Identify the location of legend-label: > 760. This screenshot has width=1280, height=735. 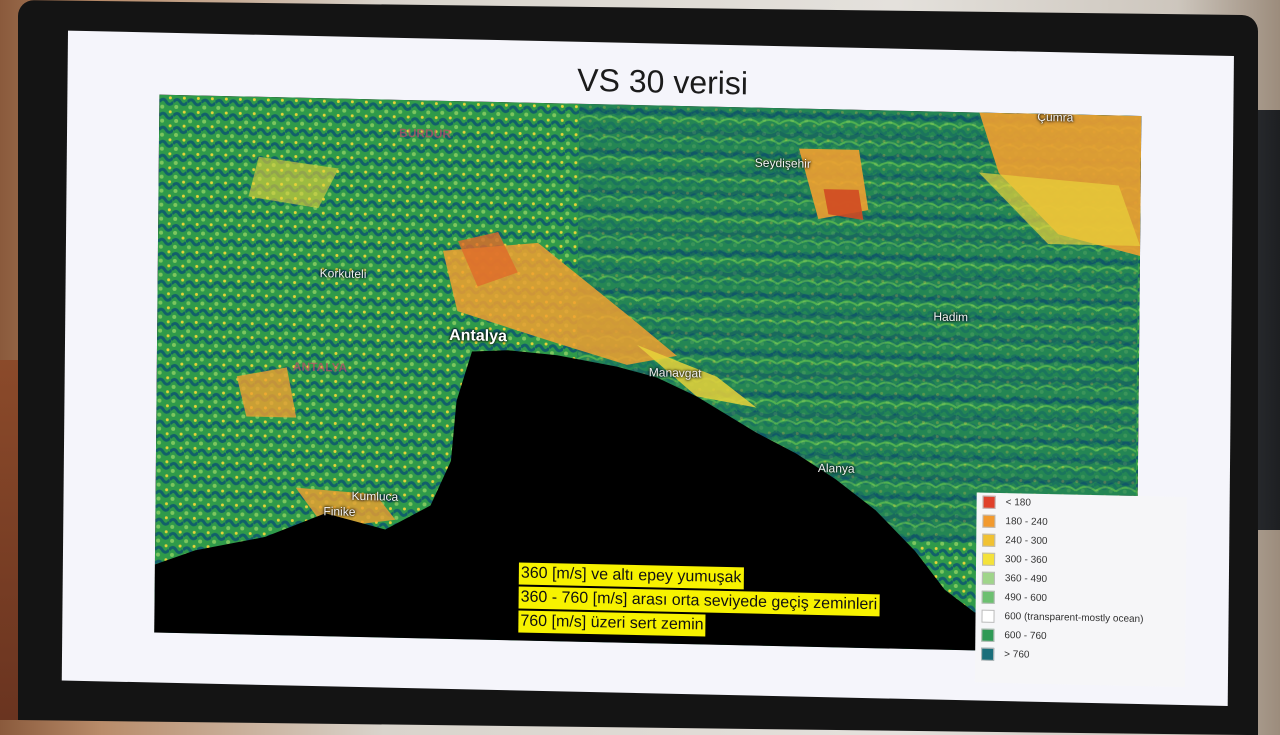
(1017, 655).